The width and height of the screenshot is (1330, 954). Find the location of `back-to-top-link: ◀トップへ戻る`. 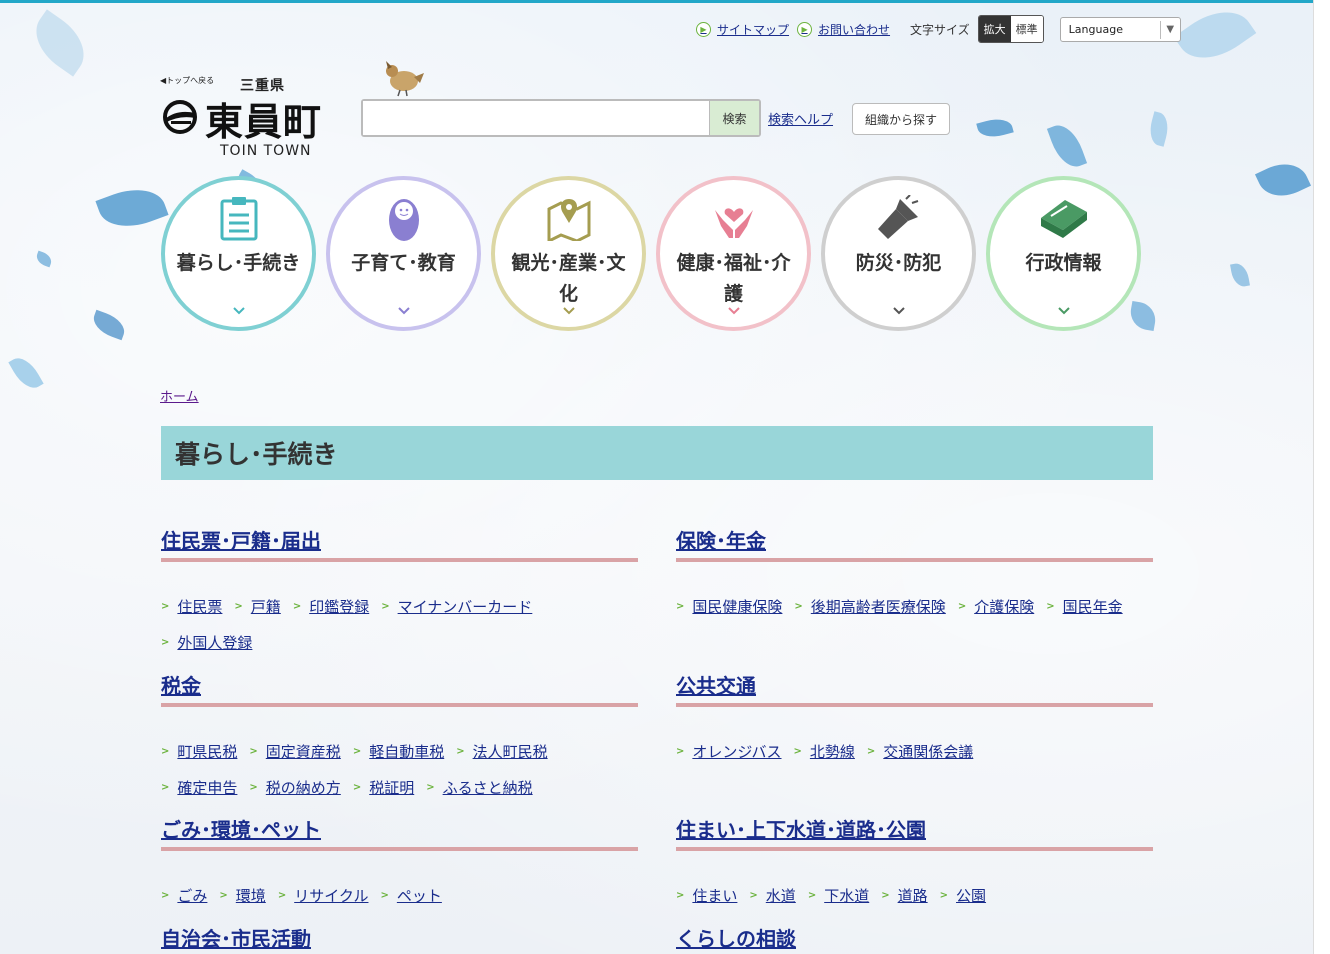

back-to-top-link: ◀トップへ戻る is located at coordinates (187, 80).